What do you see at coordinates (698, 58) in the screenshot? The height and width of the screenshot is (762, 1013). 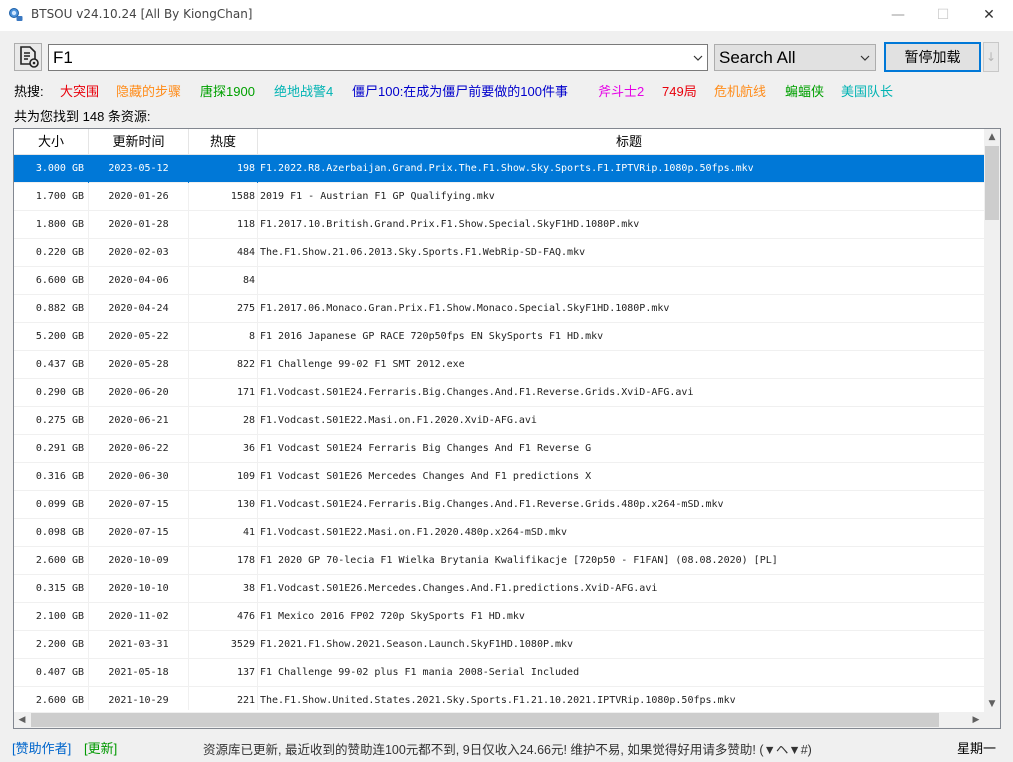 I see `chevron-down-icon` at bounding box center [698, 58].